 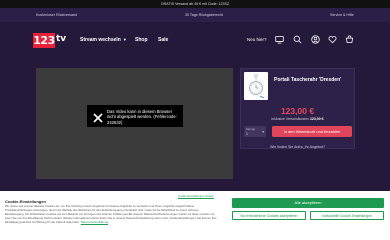 I want to click on nav-stream-switch-label: Stream wechseln, so click(x=100, y=40).